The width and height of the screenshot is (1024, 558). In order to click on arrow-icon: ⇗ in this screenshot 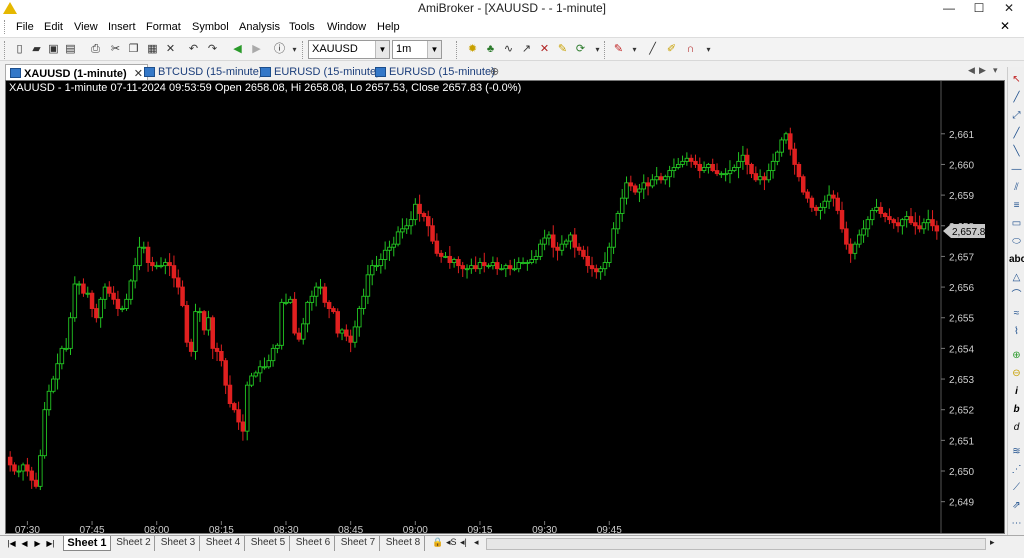, I will do `click(1016, 505)`.